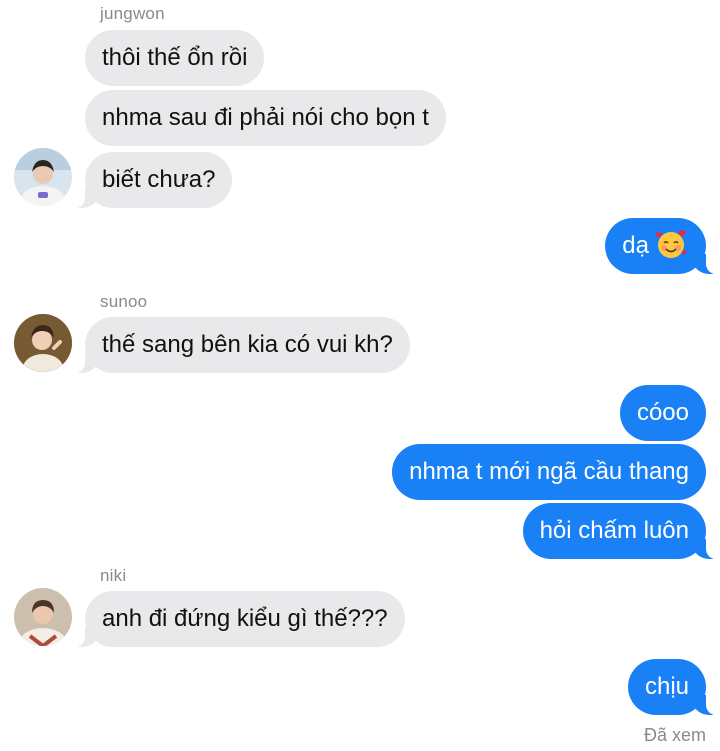 This screenshot has width=720, height=751. I want to click on sender-name-niki: niki, so click(113, 575).